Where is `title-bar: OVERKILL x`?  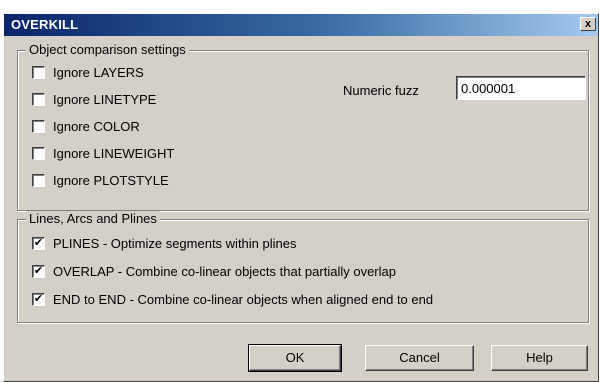 title-bar: OVERKILL x is located at coordinates (301, 25).